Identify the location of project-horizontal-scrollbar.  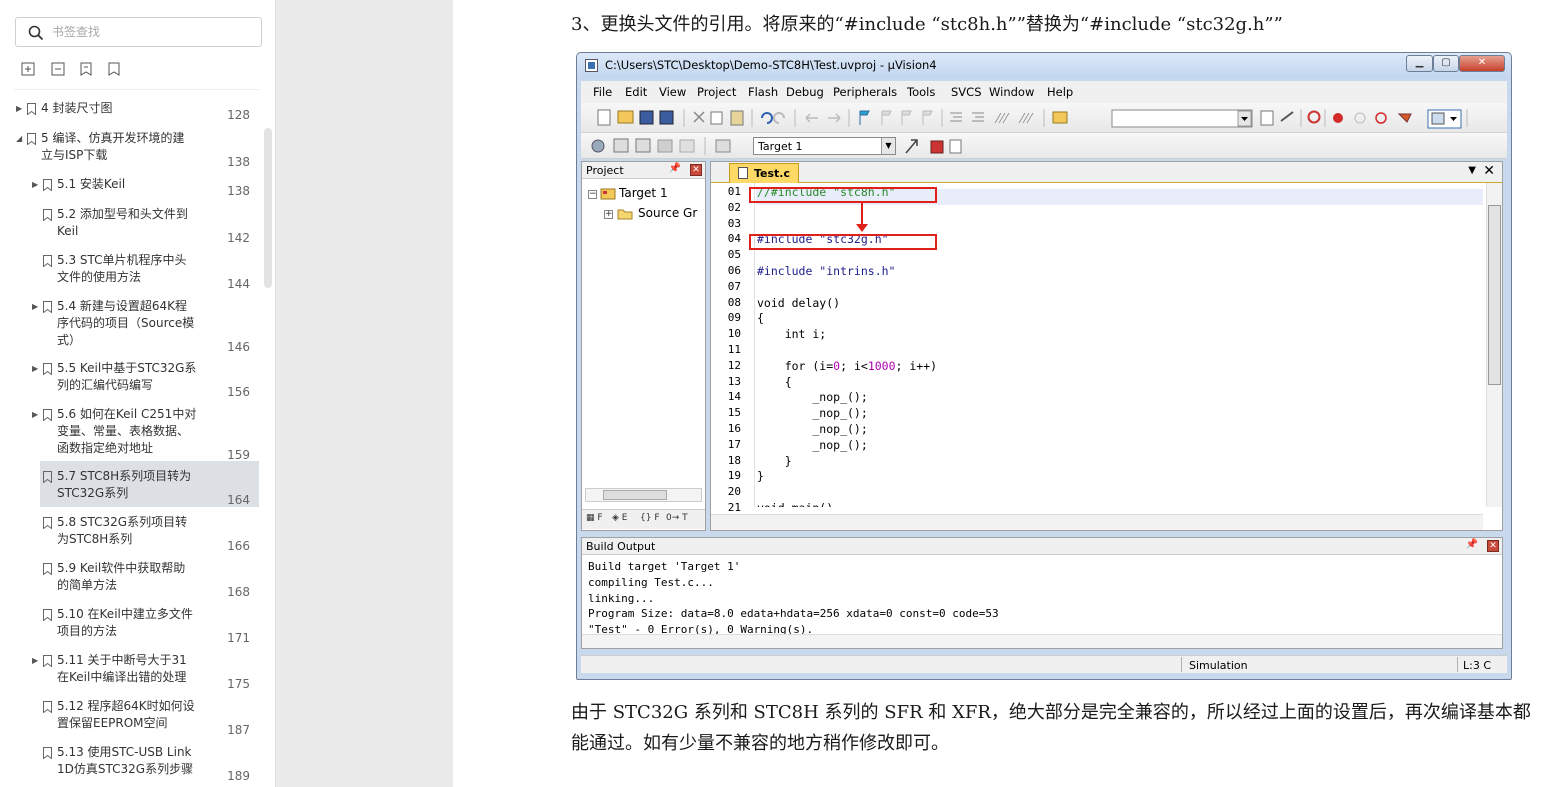
(643, 495).